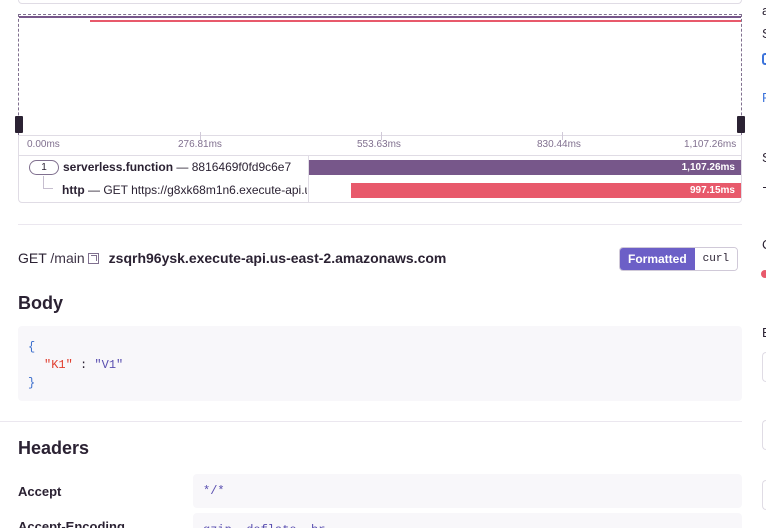 Image resolution: width=766 pixels, height=528 pixels. What do you see at coordinates (380, 2) in the screenshot?
I see `panel-top-edge` at bounding box center [380, 2].